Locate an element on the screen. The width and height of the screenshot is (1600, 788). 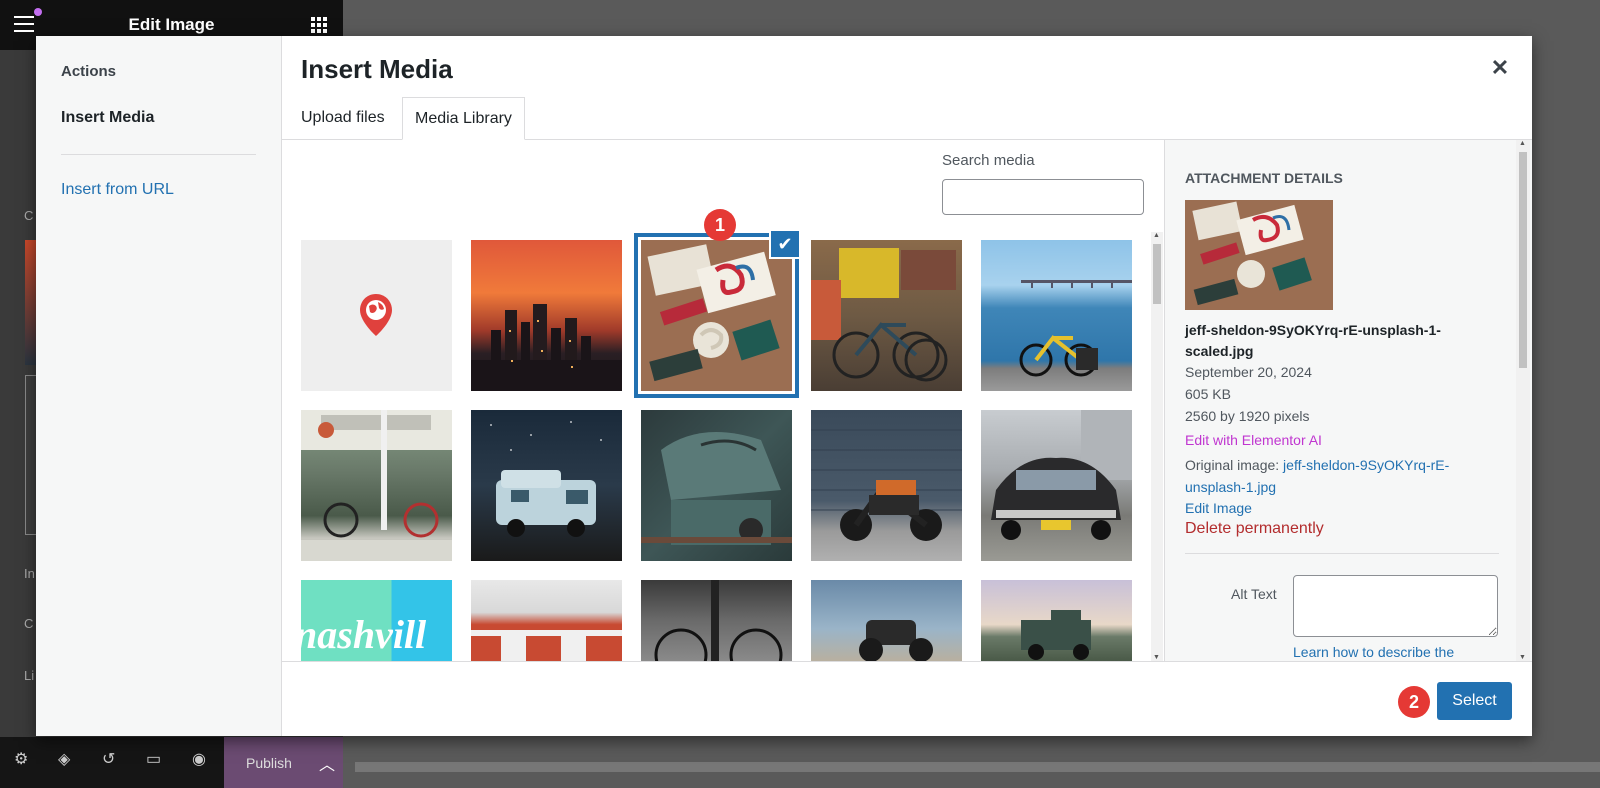
attachment-preview is located at coordinates (1259, 255).